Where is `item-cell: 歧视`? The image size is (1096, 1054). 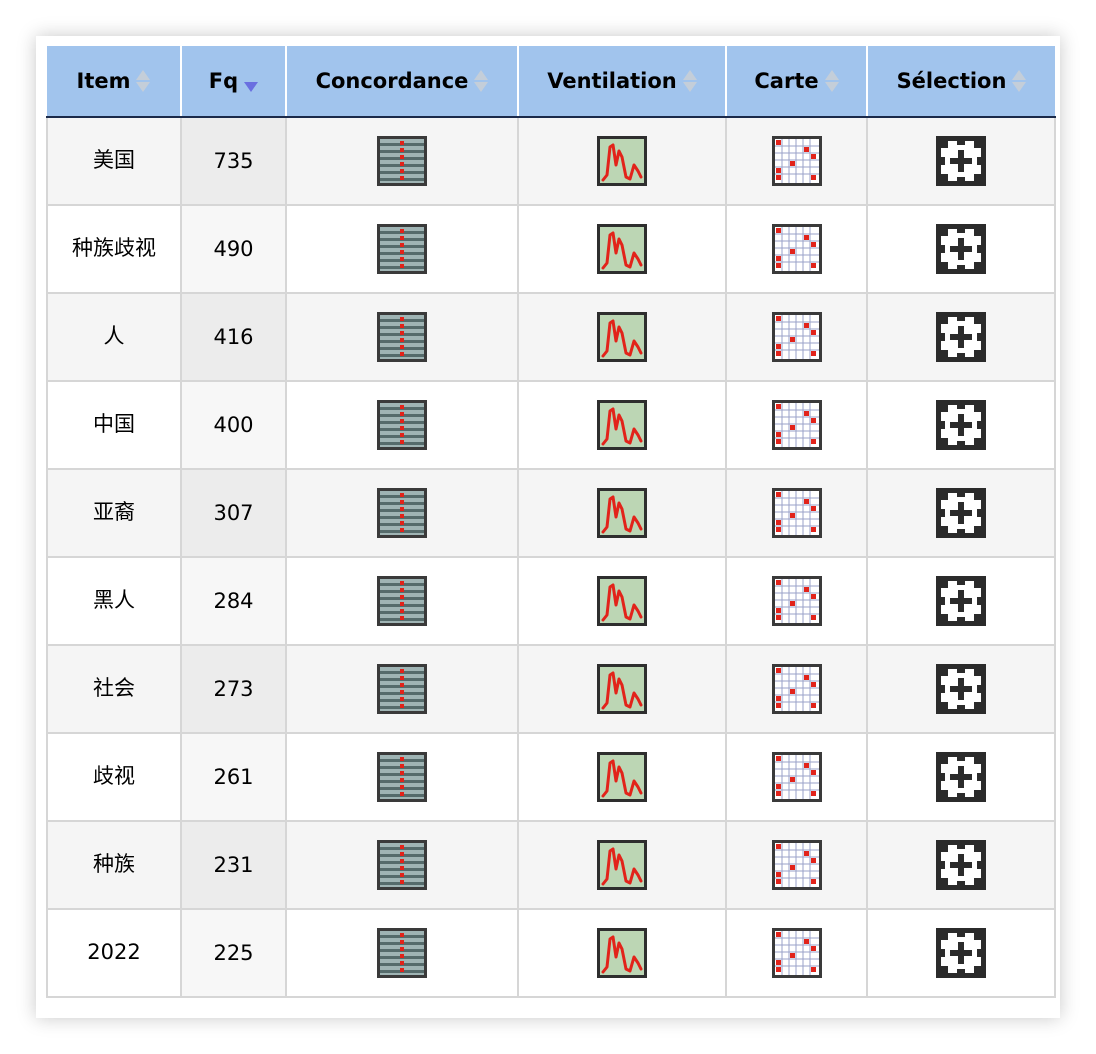
item-cell: 歧视 is located at coordinates (114, 777).